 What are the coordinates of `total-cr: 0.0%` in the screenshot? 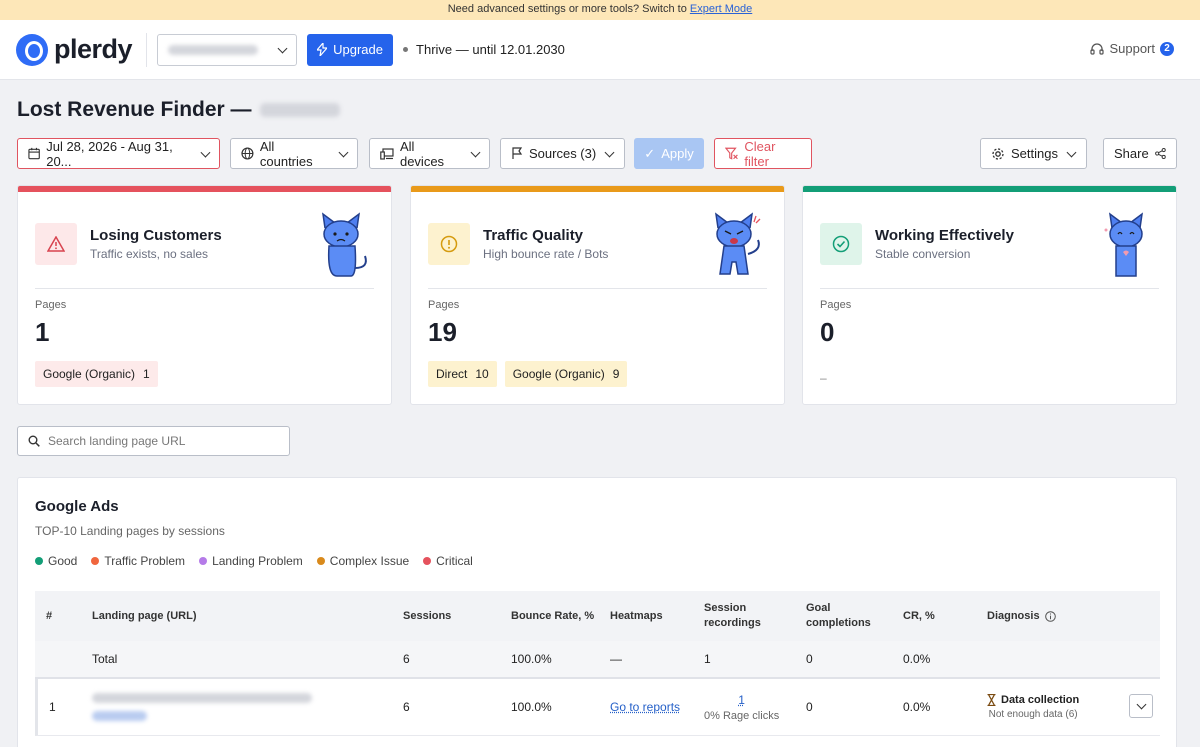 It's located at (916, 659).